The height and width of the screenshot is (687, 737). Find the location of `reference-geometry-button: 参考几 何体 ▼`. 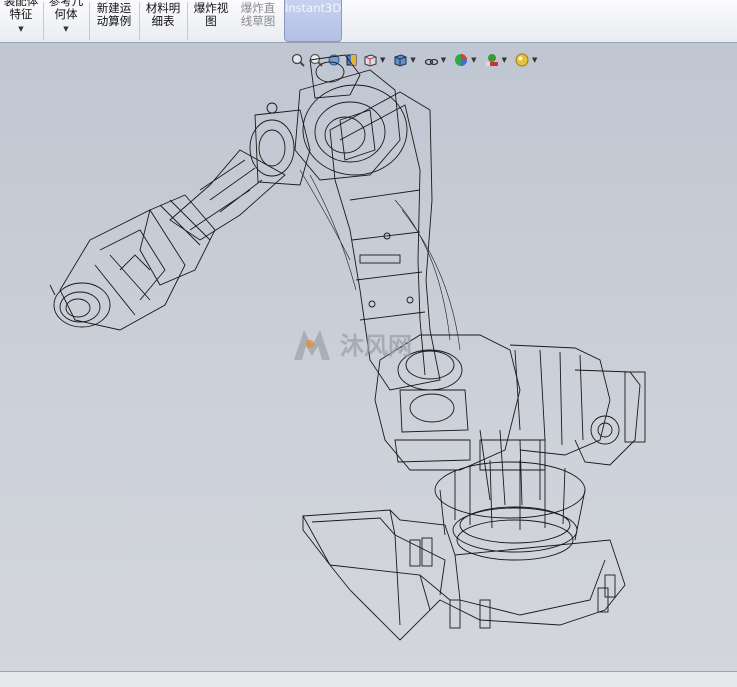

reference-geometry-button: 参考几 何体 ▼ is located at coordinates (66, 21).